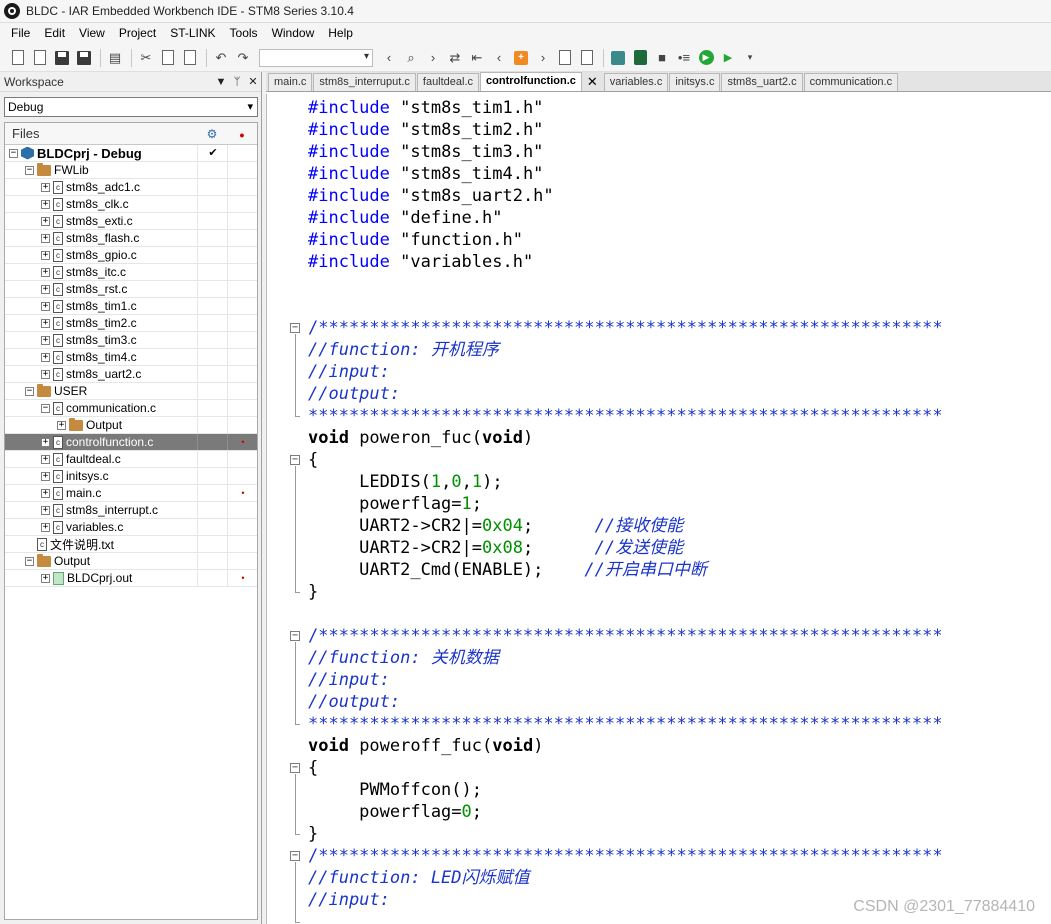 The width and height of the screenshot is (1051, 924). What do you see at coordinates (131, 255) in the screenshot?
I see `tree-item: + c stm8s_gpio.c` at bounding box center [131, 255].